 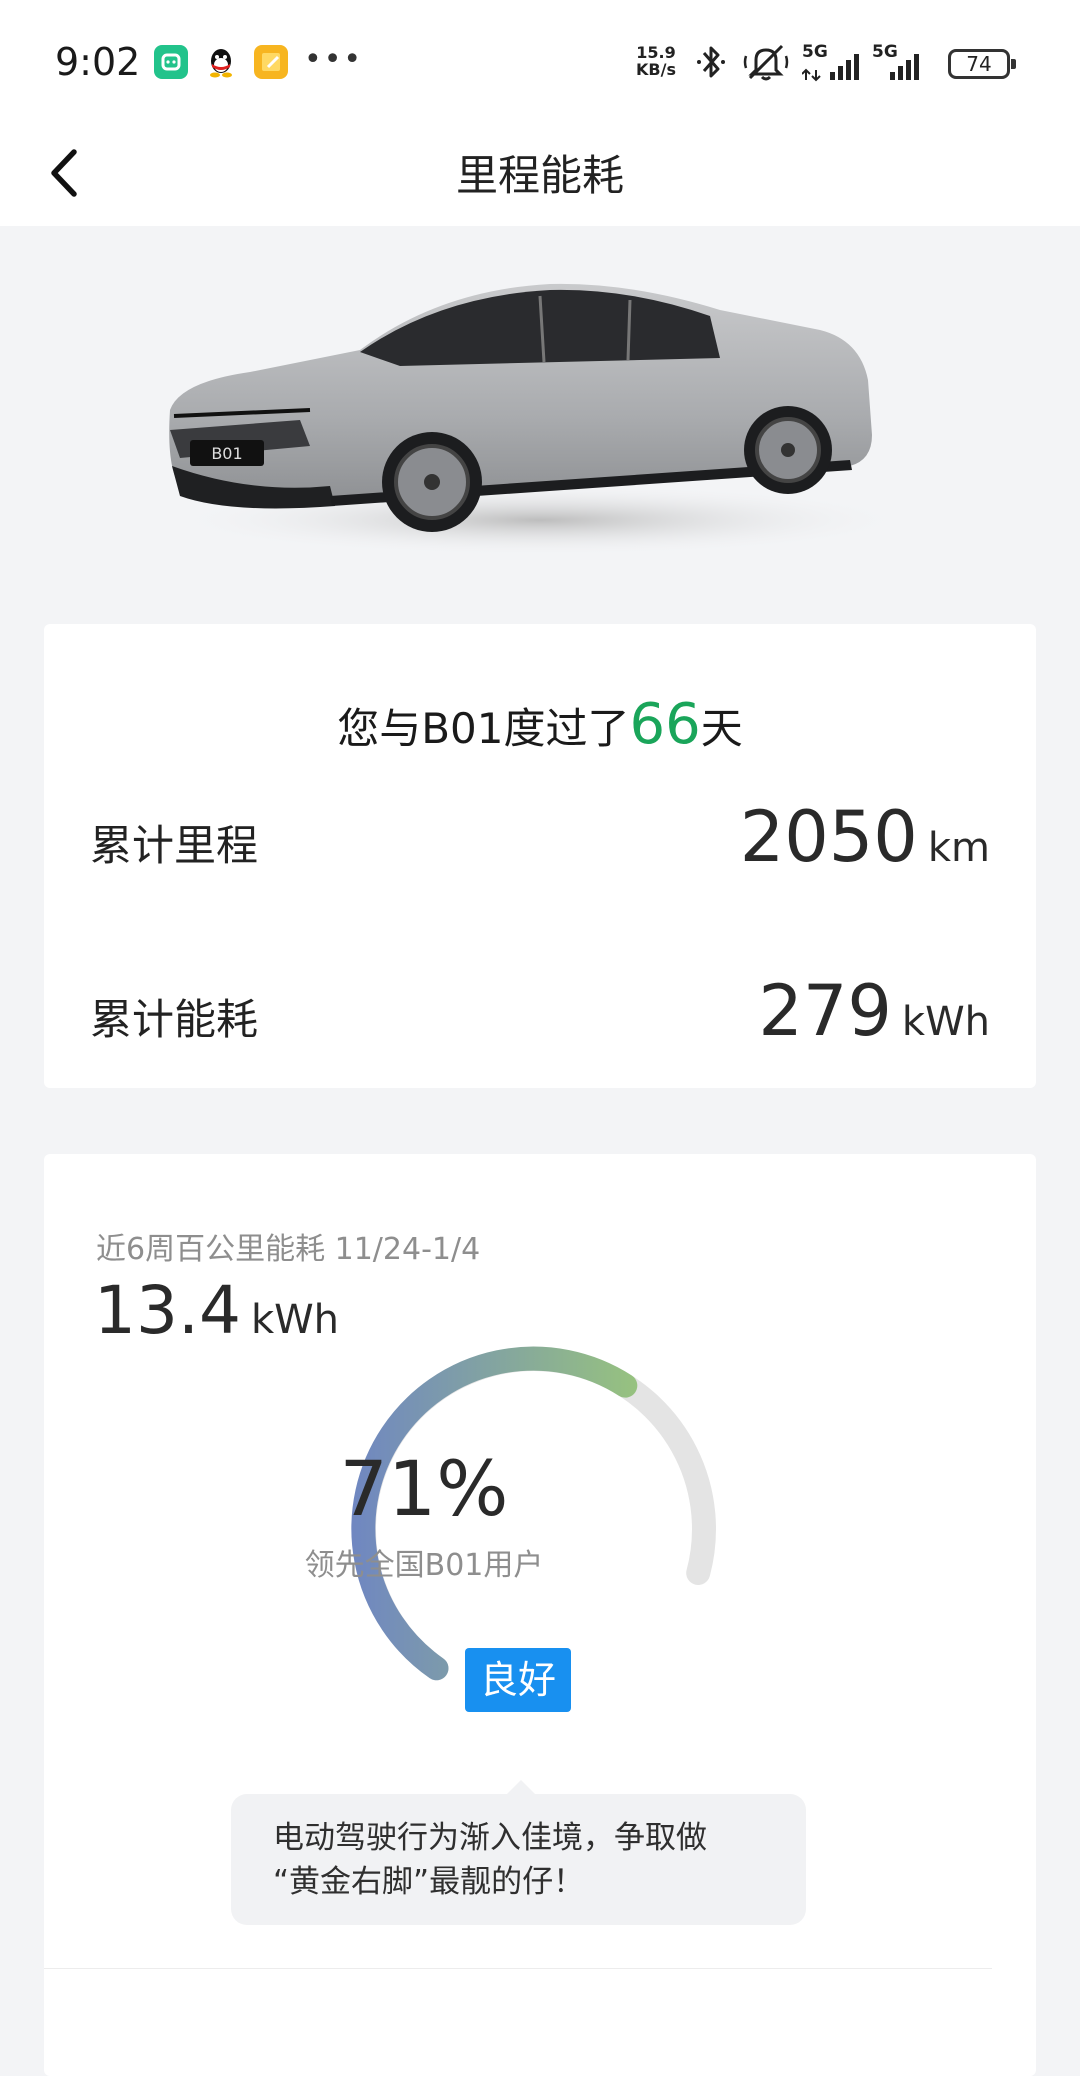 I want to click on more-notifications-icon: •••, so click(x=334, y=59).